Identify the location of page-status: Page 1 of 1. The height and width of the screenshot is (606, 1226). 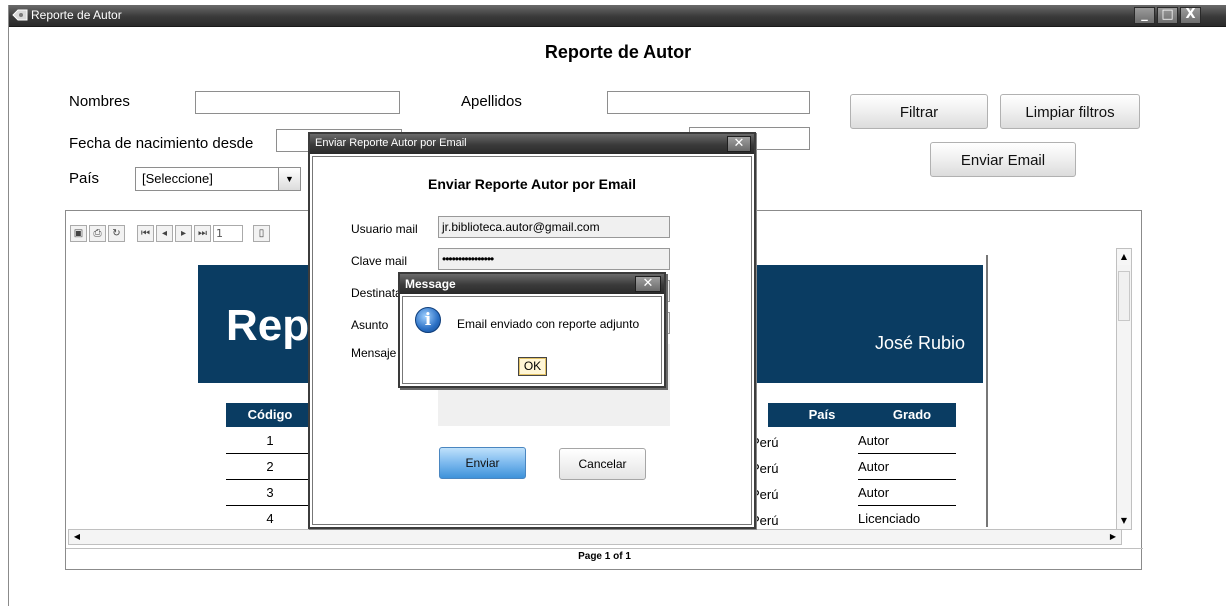
(604, 556).